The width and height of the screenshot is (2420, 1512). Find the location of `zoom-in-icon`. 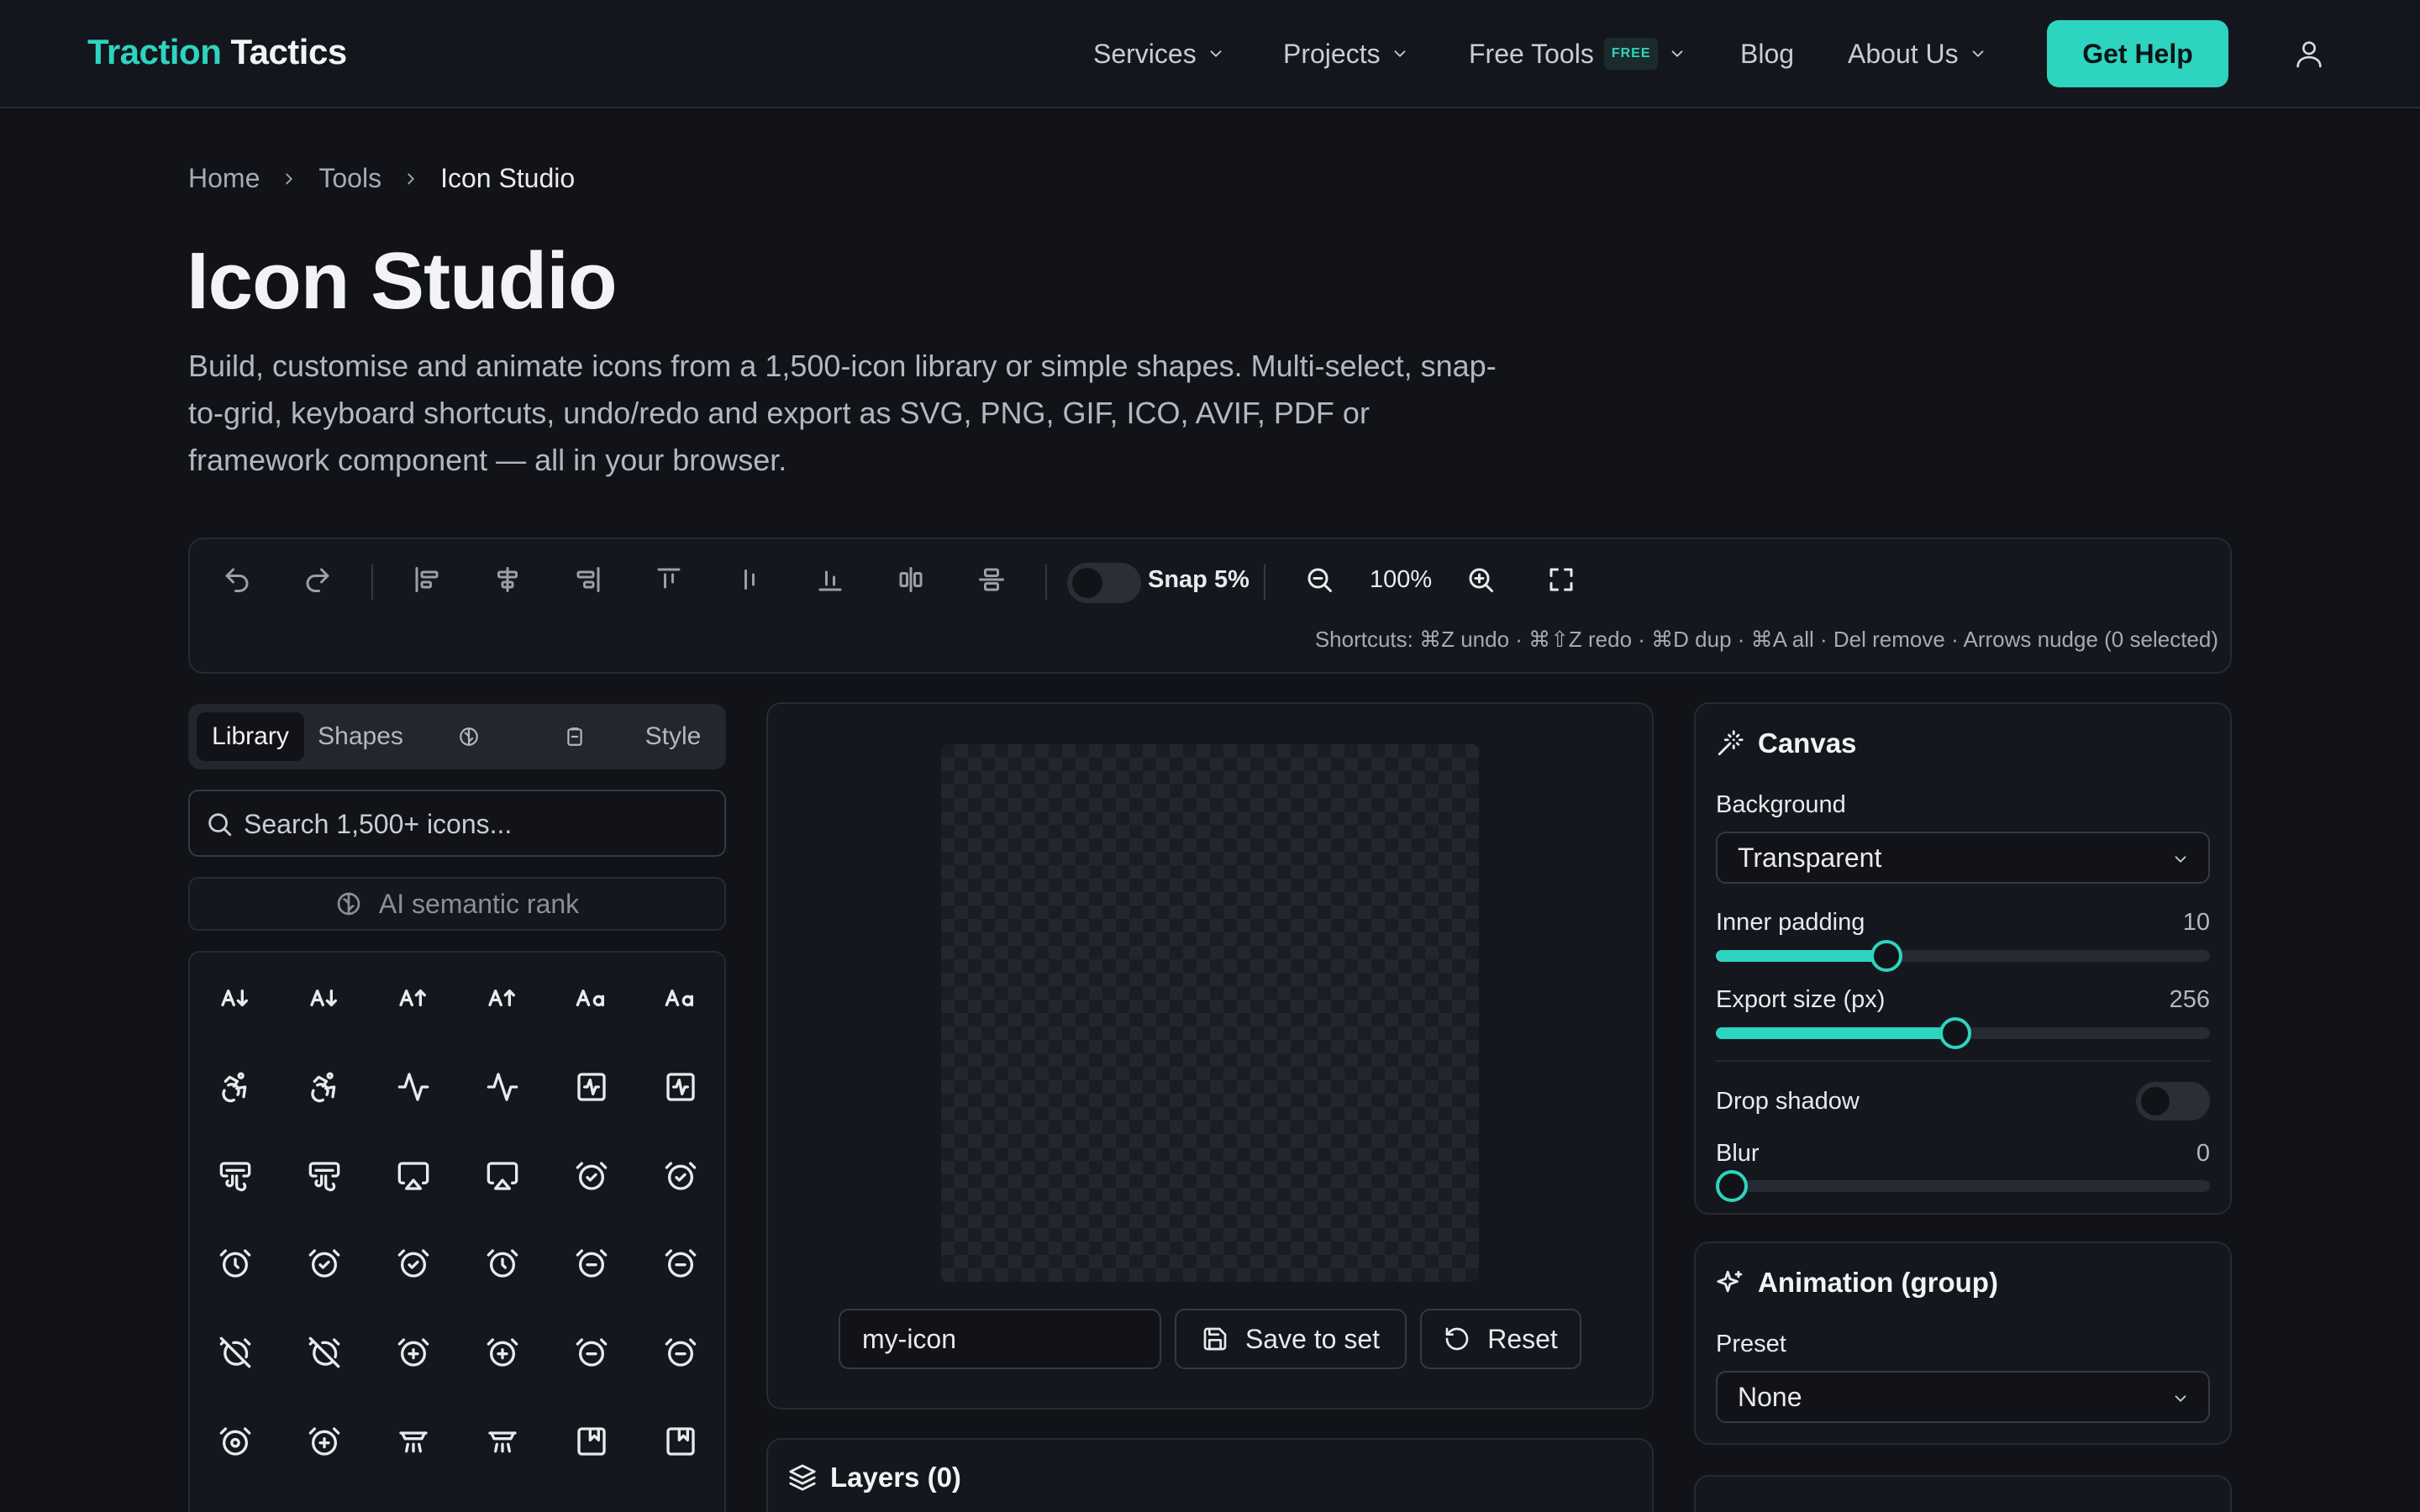

zoom-in-icon is located at coordinates (1480, 579).